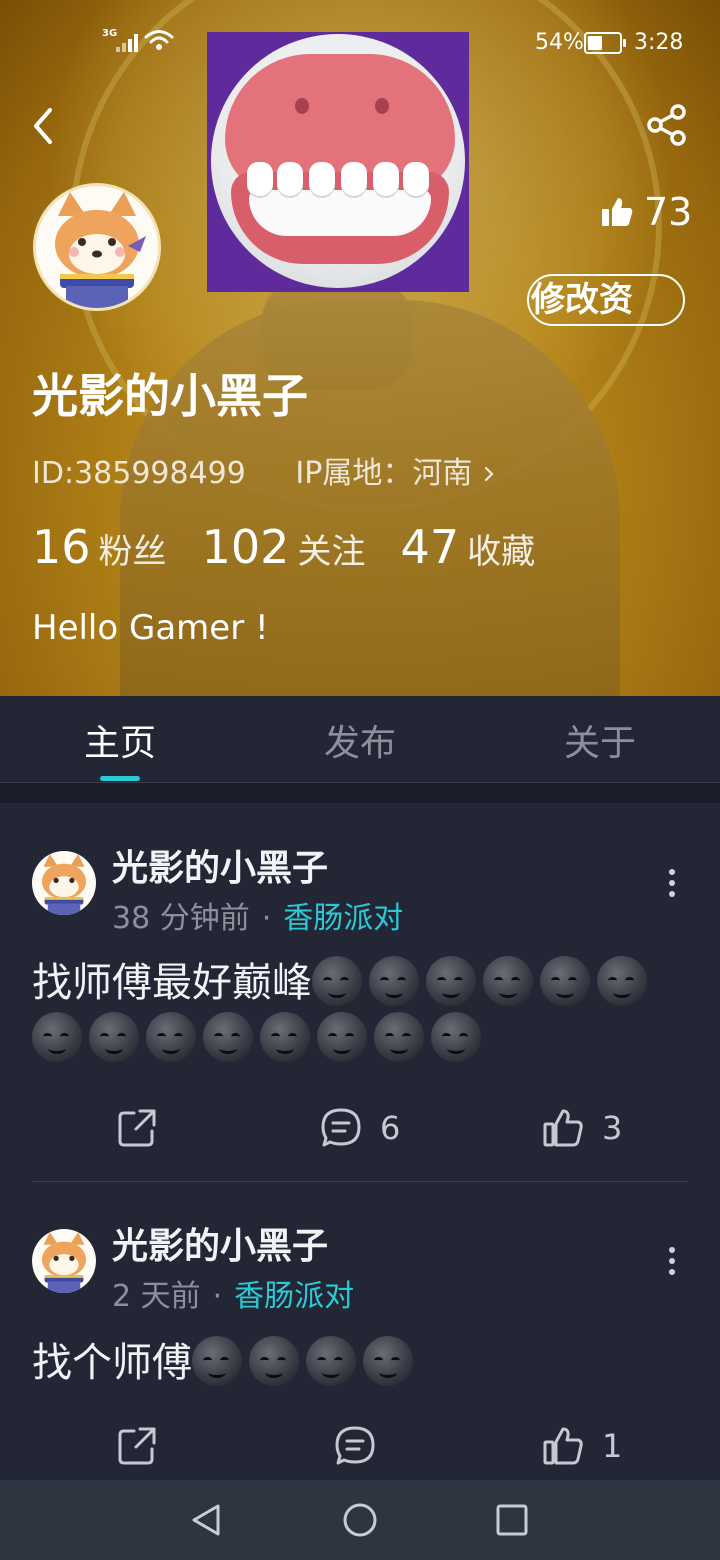 This screenshot has width=720, height=1560. What do you see at coordinates (170, 396) in the screenshot?
I see `profile-name: 光影的小黑子` at bounding box center [170, 396].